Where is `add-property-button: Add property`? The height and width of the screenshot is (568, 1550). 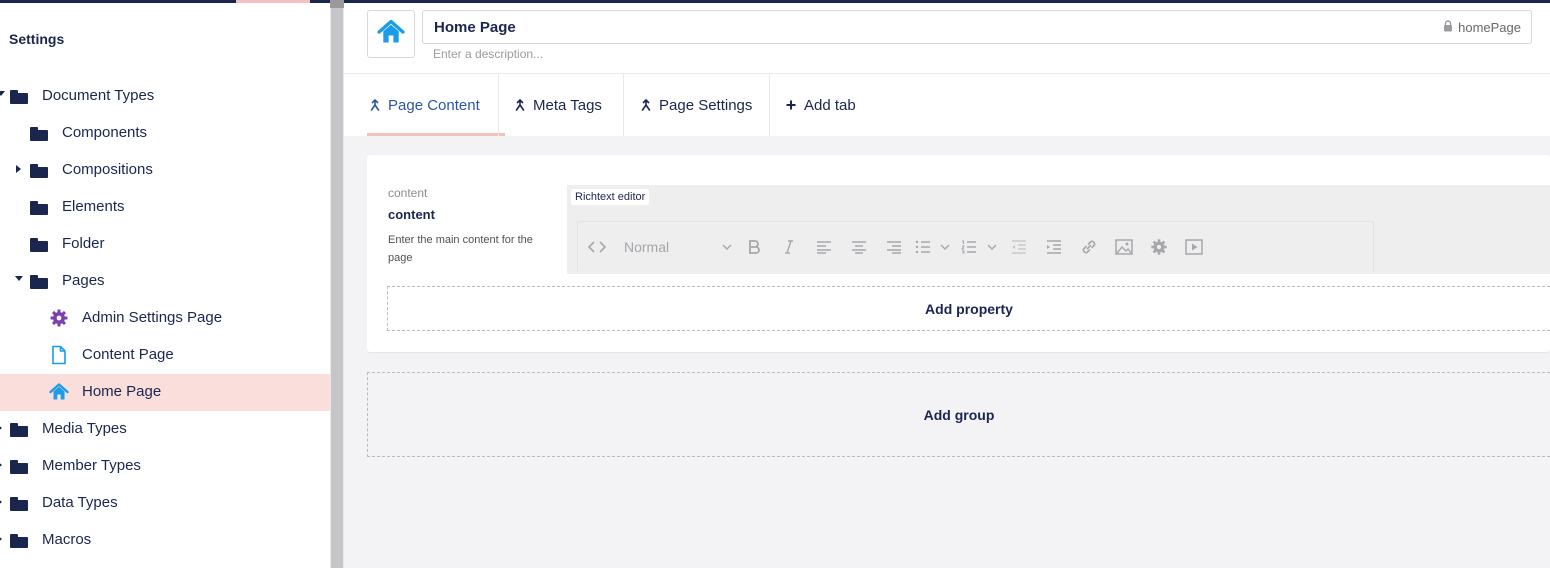 add-property-button: Add property is located at coordinates (968, 308).